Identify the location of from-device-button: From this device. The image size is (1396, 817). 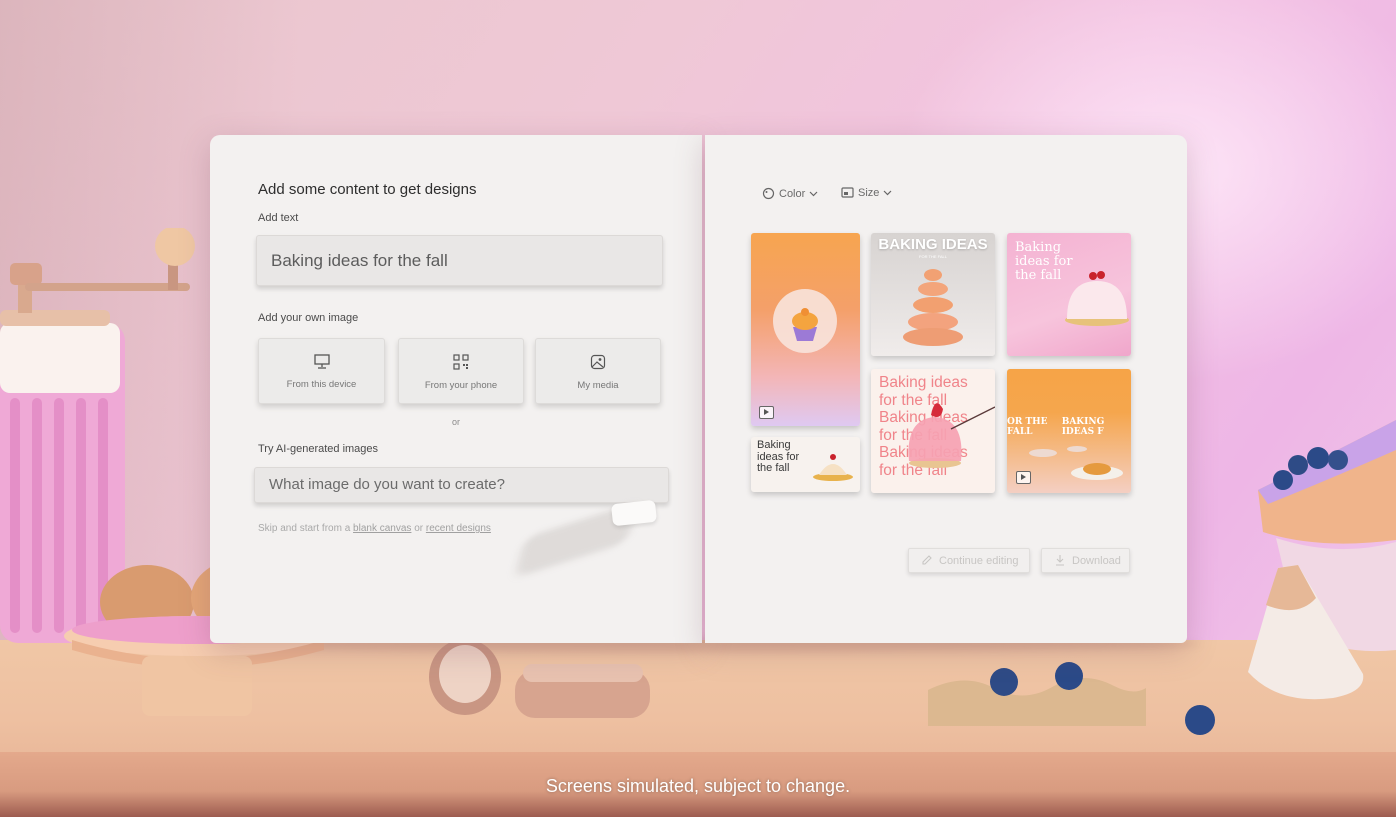
(321, 371).